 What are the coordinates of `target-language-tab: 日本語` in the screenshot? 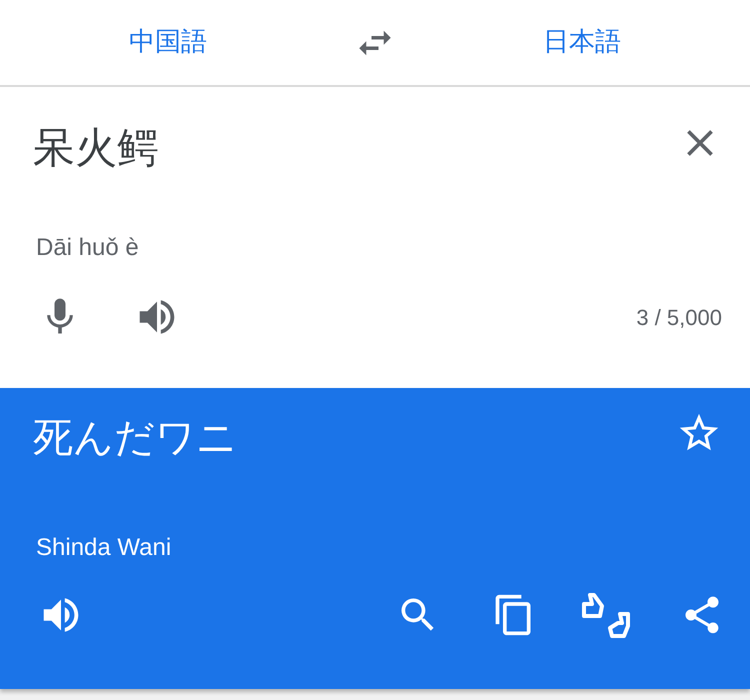 It's located at (582, 42).